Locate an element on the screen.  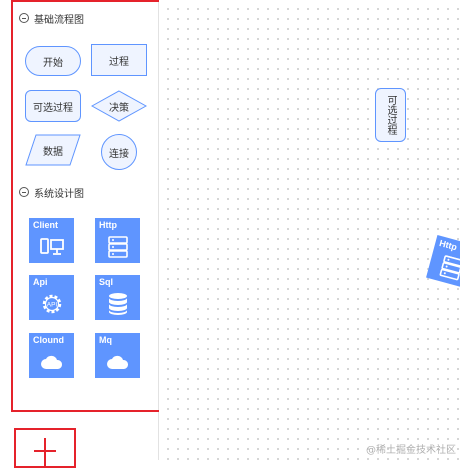
svg-text: API is located at coordinates (51, 304).